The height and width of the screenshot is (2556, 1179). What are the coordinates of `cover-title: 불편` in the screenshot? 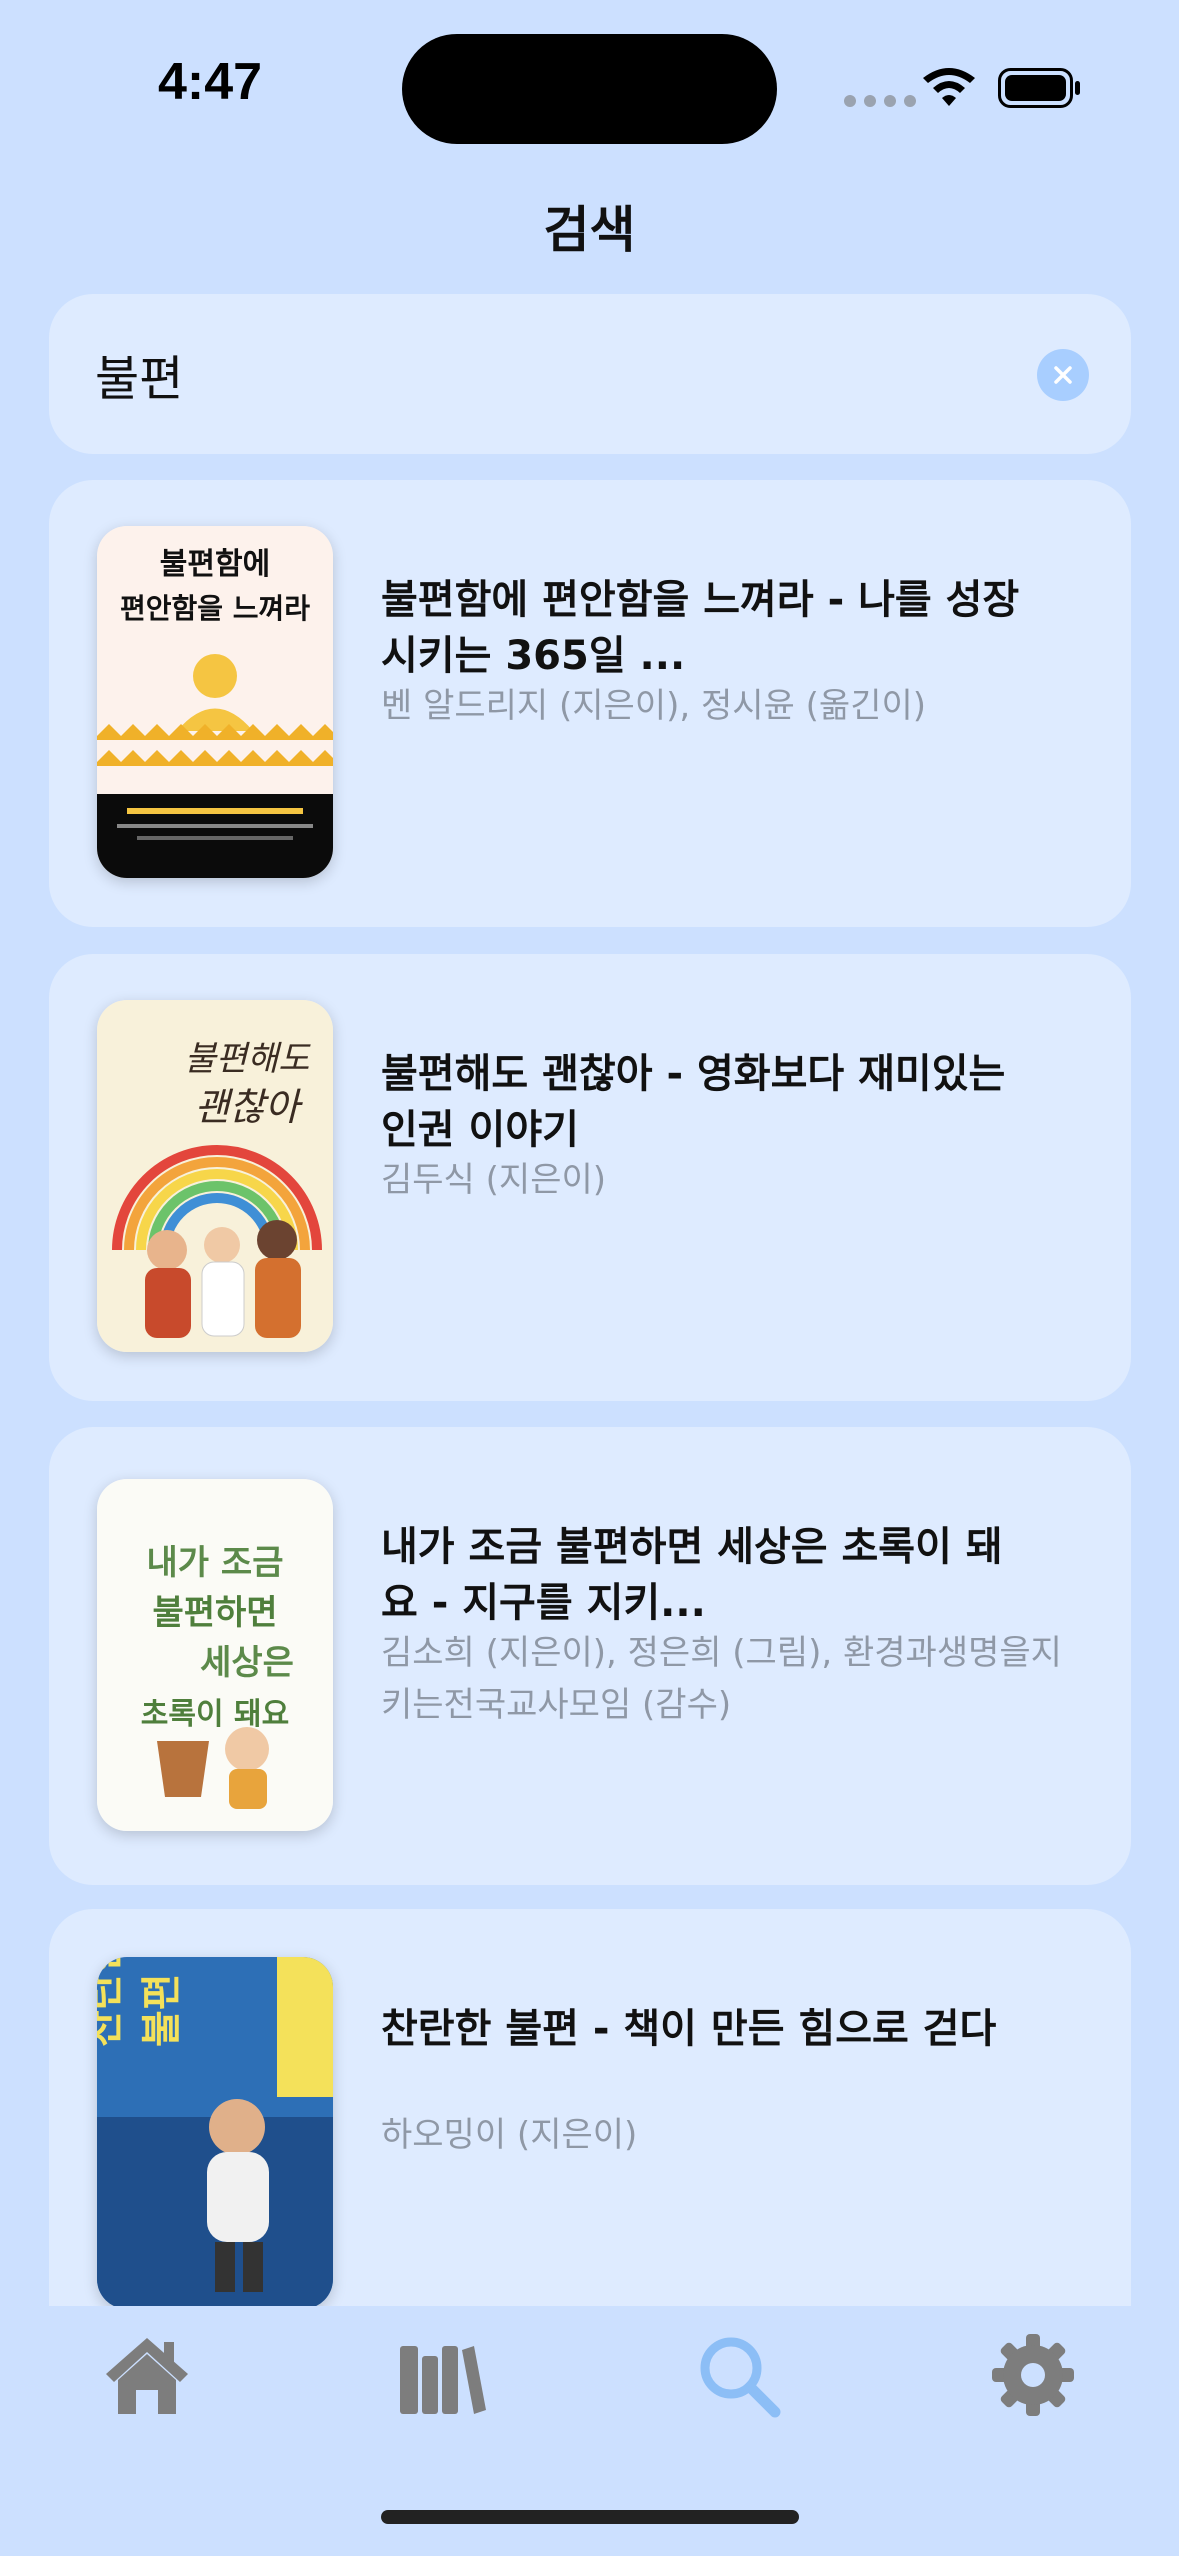 It's located at (162, 2010).